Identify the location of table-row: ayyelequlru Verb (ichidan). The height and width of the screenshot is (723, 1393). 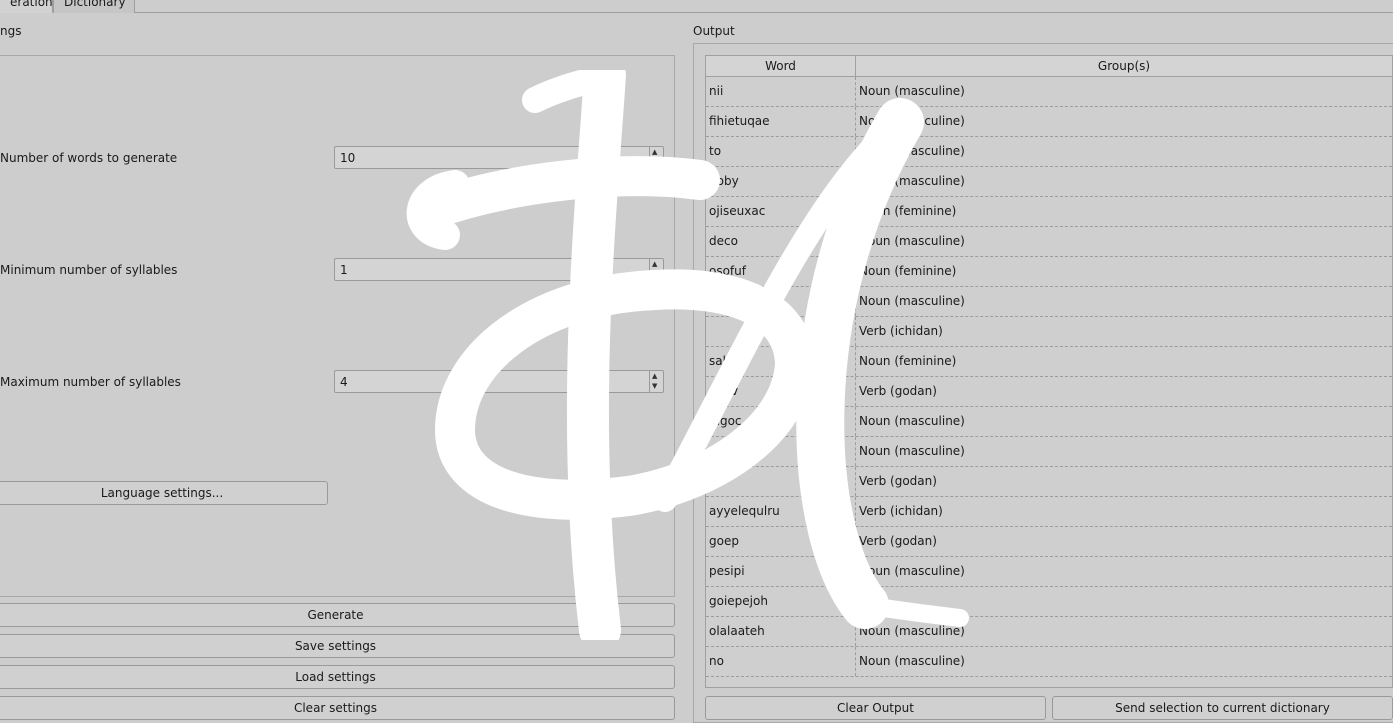
(1049, 512).